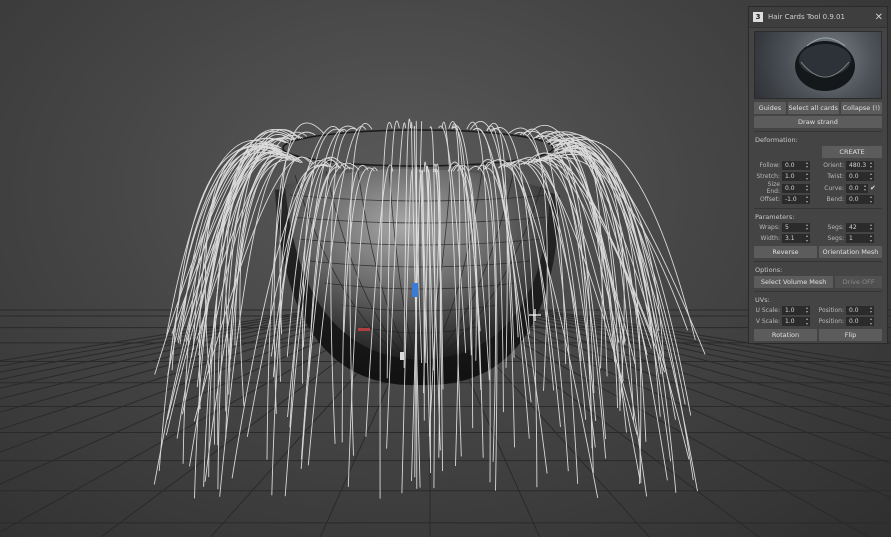 Image resolution: width=891 pixels, height=537 pixels. I want to click on guides-button: Guides, so click(770, 108).